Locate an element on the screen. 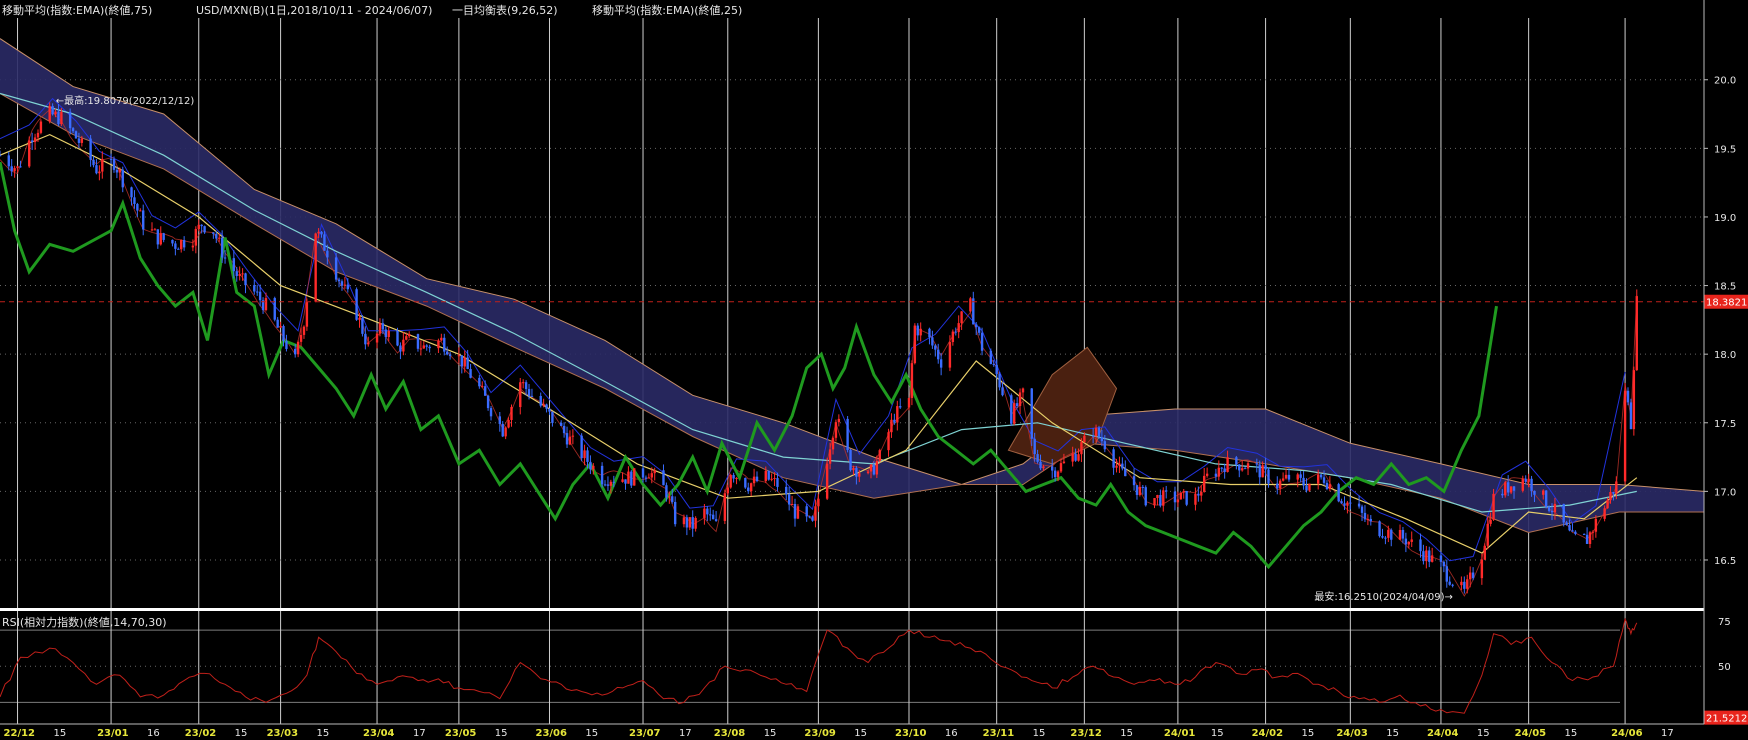  date-axis-label: 23/05 is located at coordinates (461, 733).